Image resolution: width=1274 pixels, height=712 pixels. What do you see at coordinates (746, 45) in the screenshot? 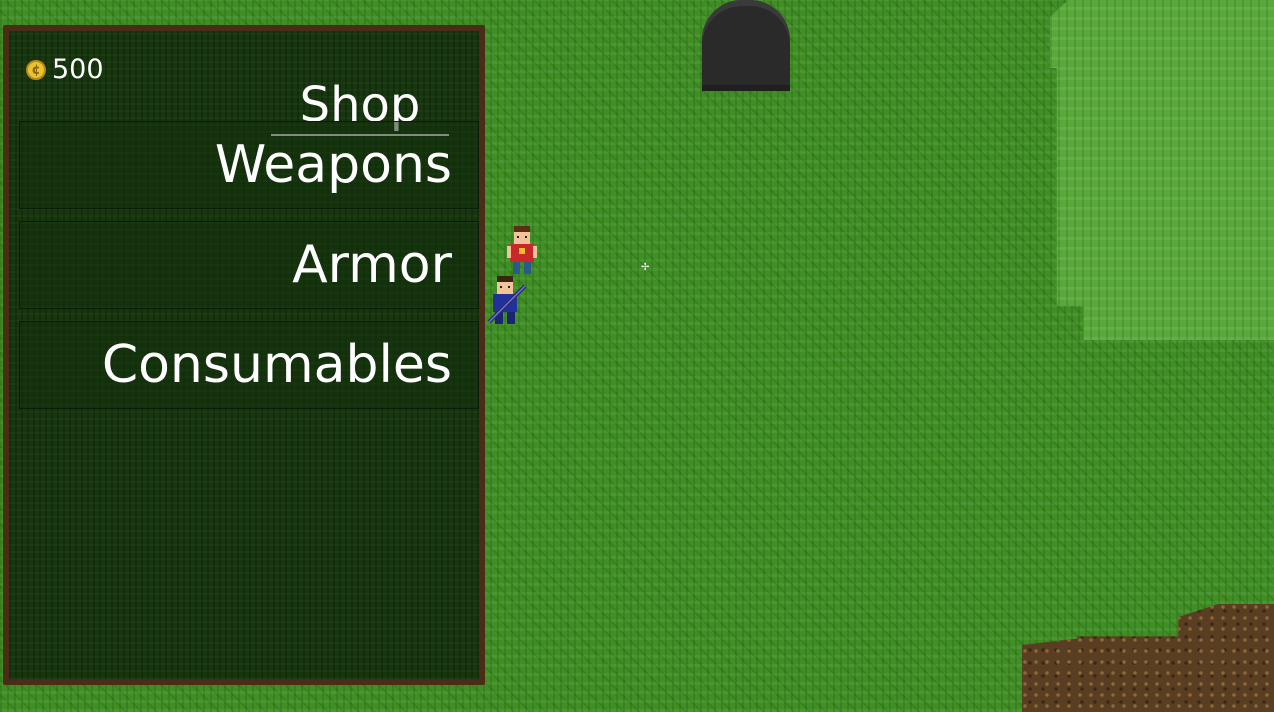
I see `cave-entrance` at bounding box center [746, 45].